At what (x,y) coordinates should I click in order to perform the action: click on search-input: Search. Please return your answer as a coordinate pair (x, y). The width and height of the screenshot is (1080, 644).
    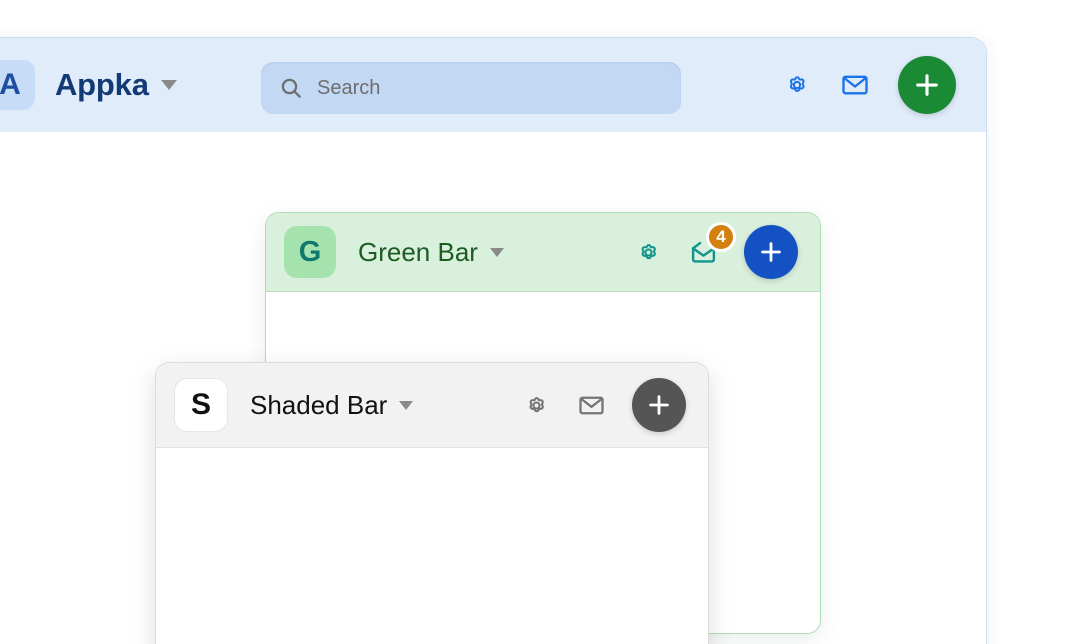
    Looking at the image, I should click on (471, 88).